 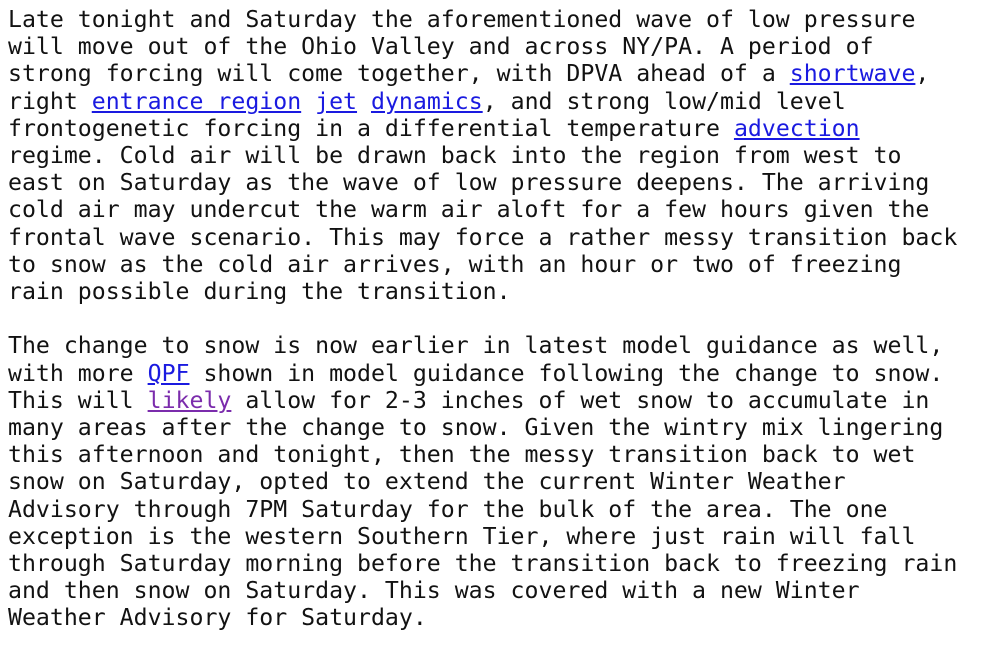 I want to click on link-qpf: QPF, so click(x=169, y=373).